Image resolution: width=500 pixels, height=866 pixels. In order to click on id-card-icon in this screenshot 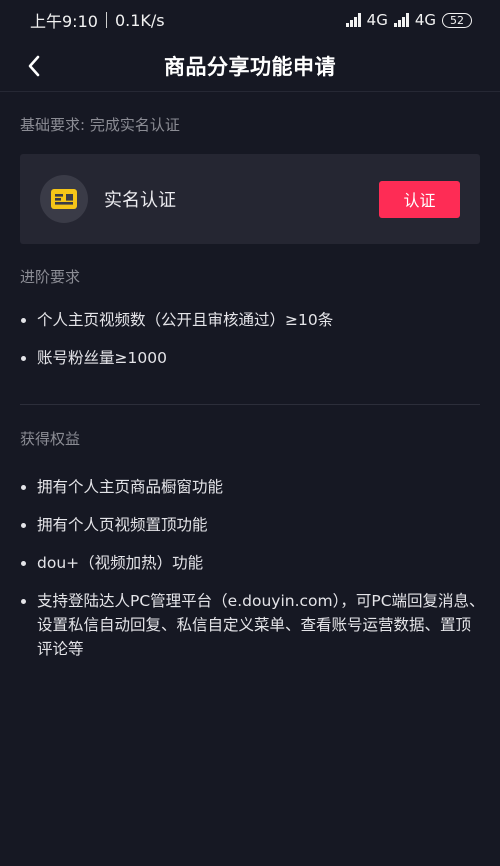, I will do `click(64, 199)`.